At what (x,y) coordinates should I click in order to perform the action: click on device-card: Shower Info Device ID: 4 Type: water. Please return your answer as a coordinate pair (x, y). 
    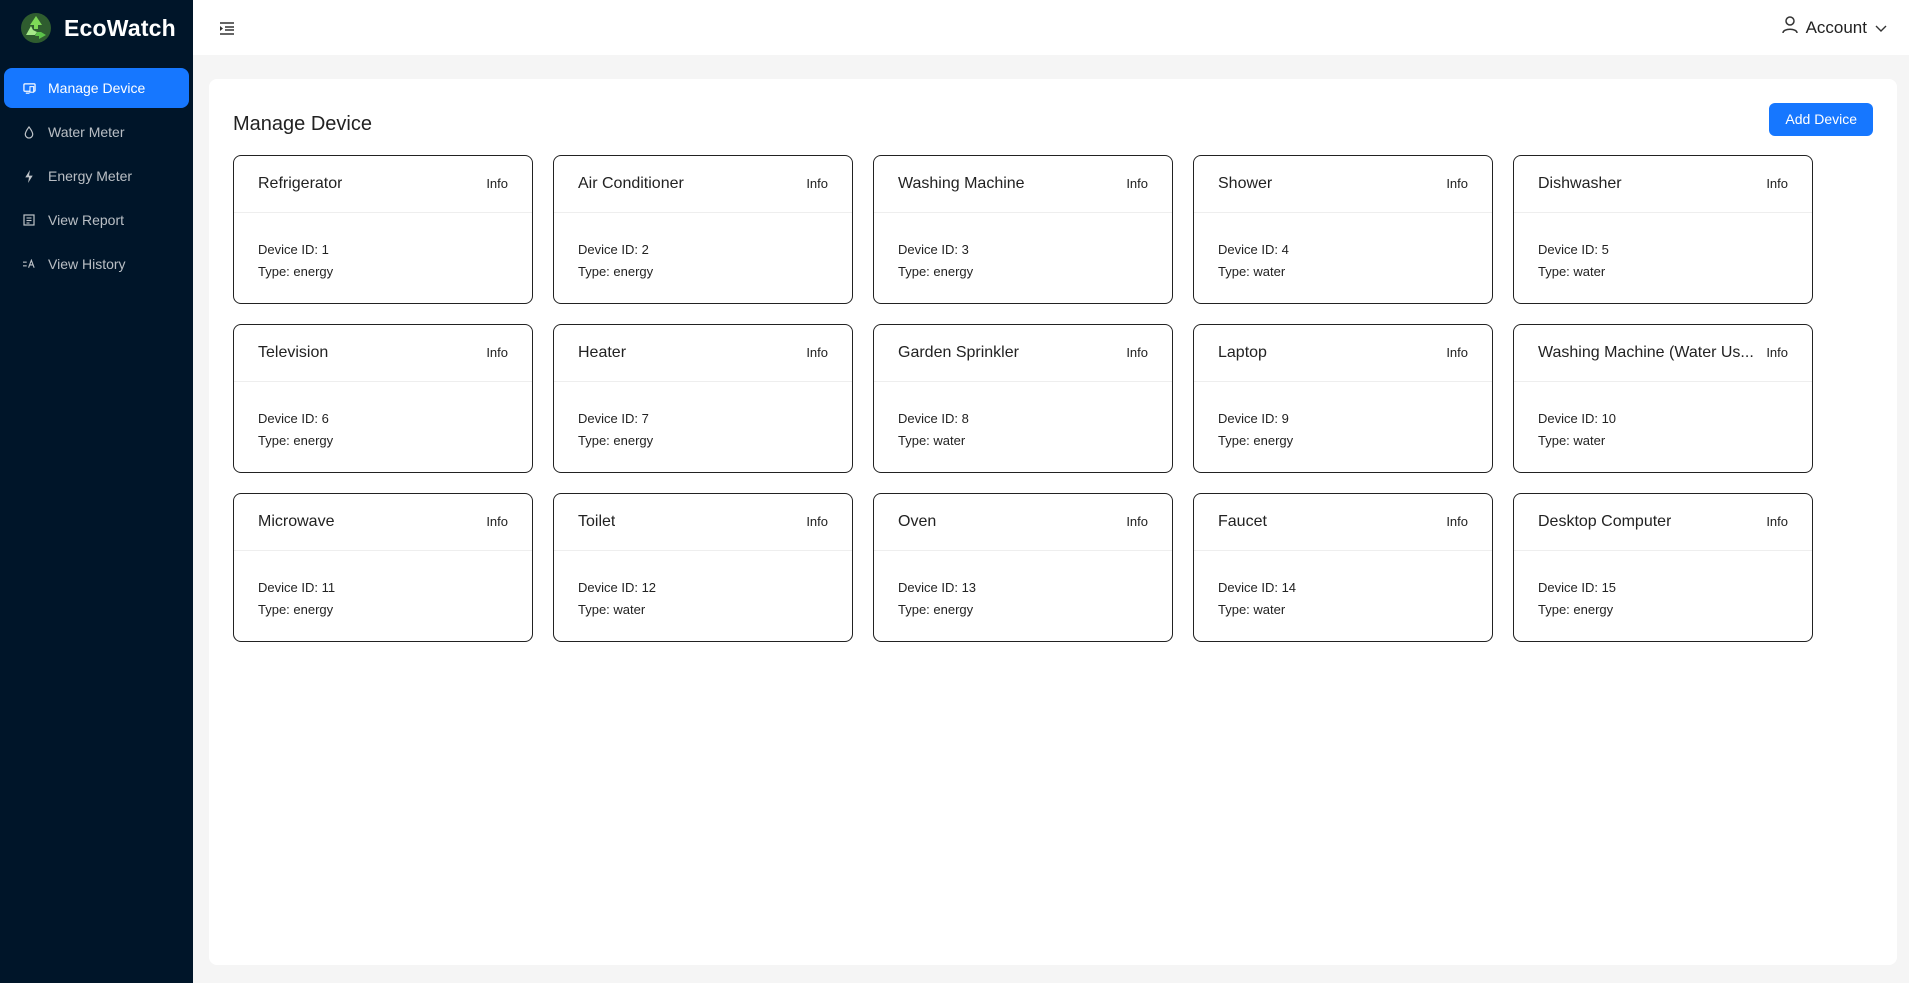
    Looking at the image, I should click on (1343, 229).